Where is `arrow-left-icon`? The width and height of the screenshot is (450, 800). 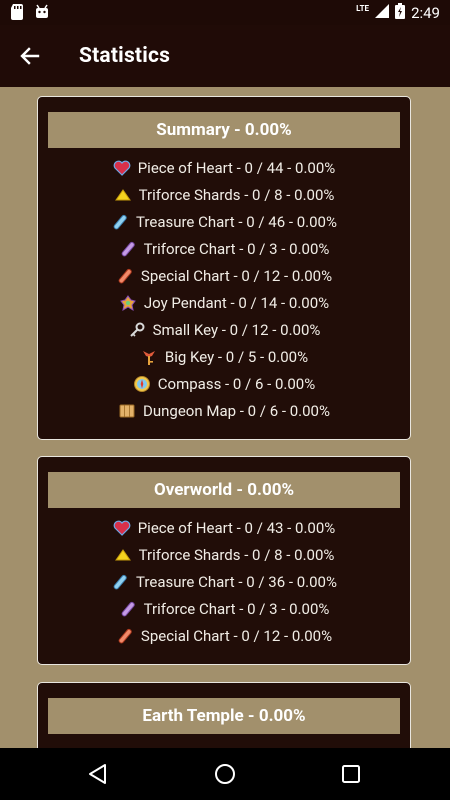
arrow-left-icon is located at coordinates (30, 56).